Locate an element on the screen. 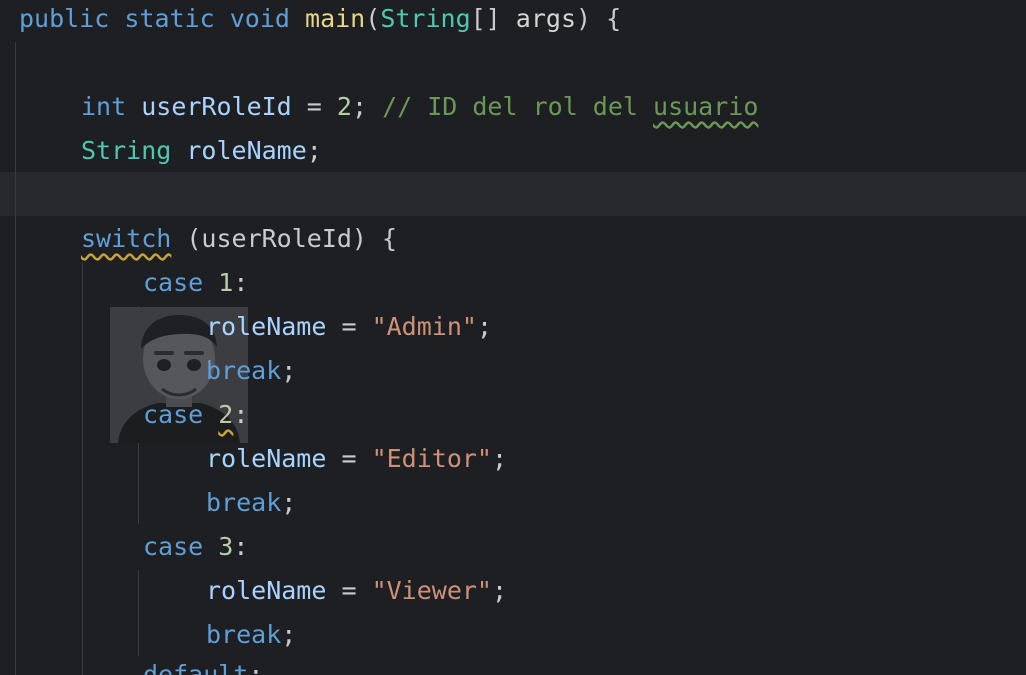  case-number: 3 is located at coordinates (226, 546).